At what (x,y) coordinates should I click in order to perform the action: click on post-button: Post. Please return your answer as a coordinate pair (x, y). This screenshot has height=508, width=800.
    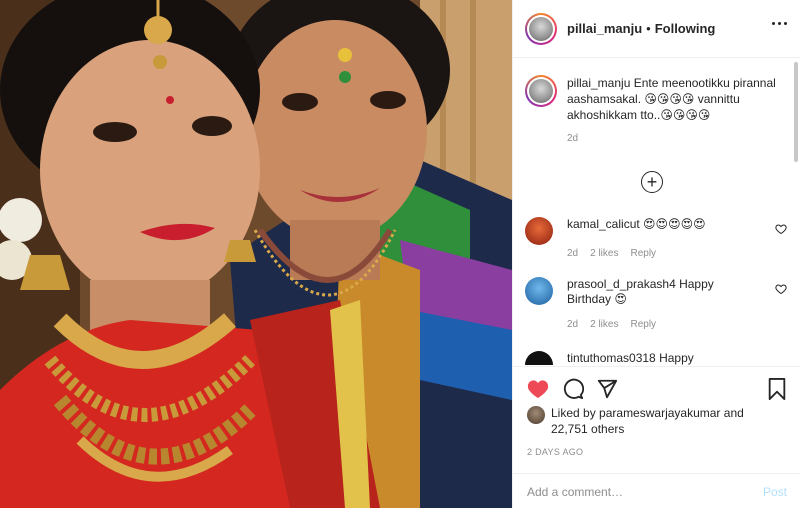
    Looking at the image, I should click on (775, 492).